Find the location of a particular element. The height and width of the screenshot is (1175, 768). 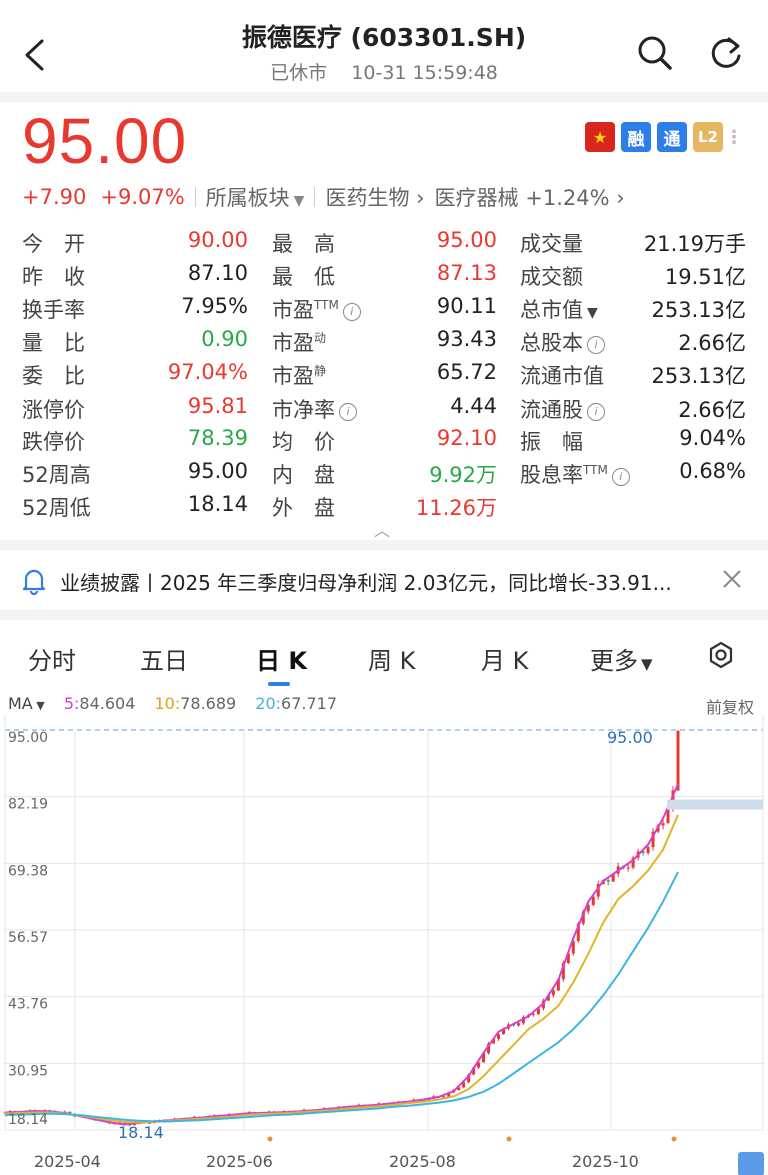

y-tick-label: 30.95 is located at coordinates (28, 1071).